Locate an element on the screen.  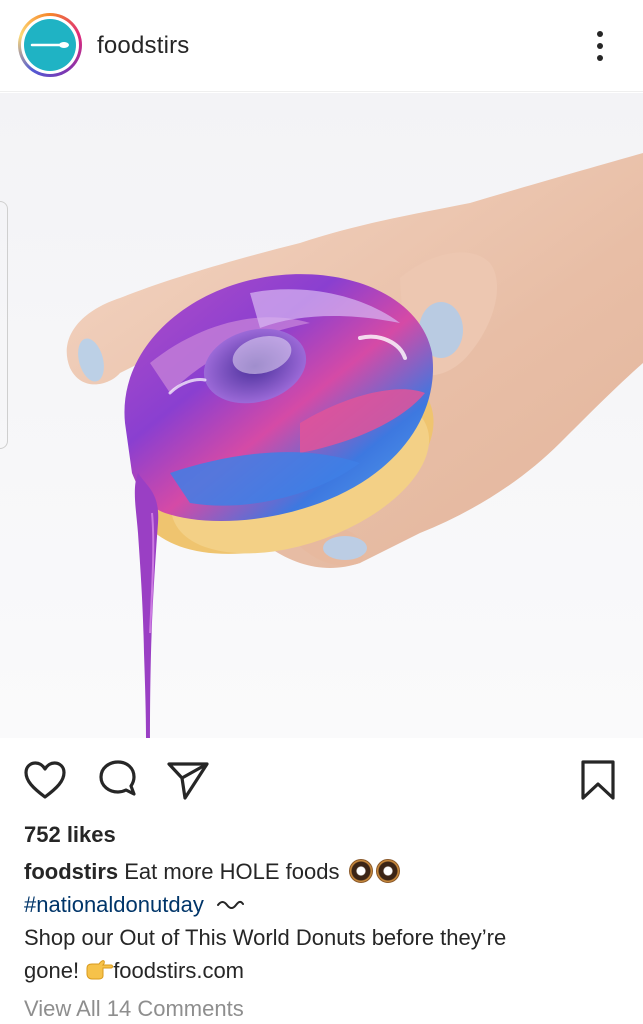
more-options-icon is located at coordinates (600, 46).